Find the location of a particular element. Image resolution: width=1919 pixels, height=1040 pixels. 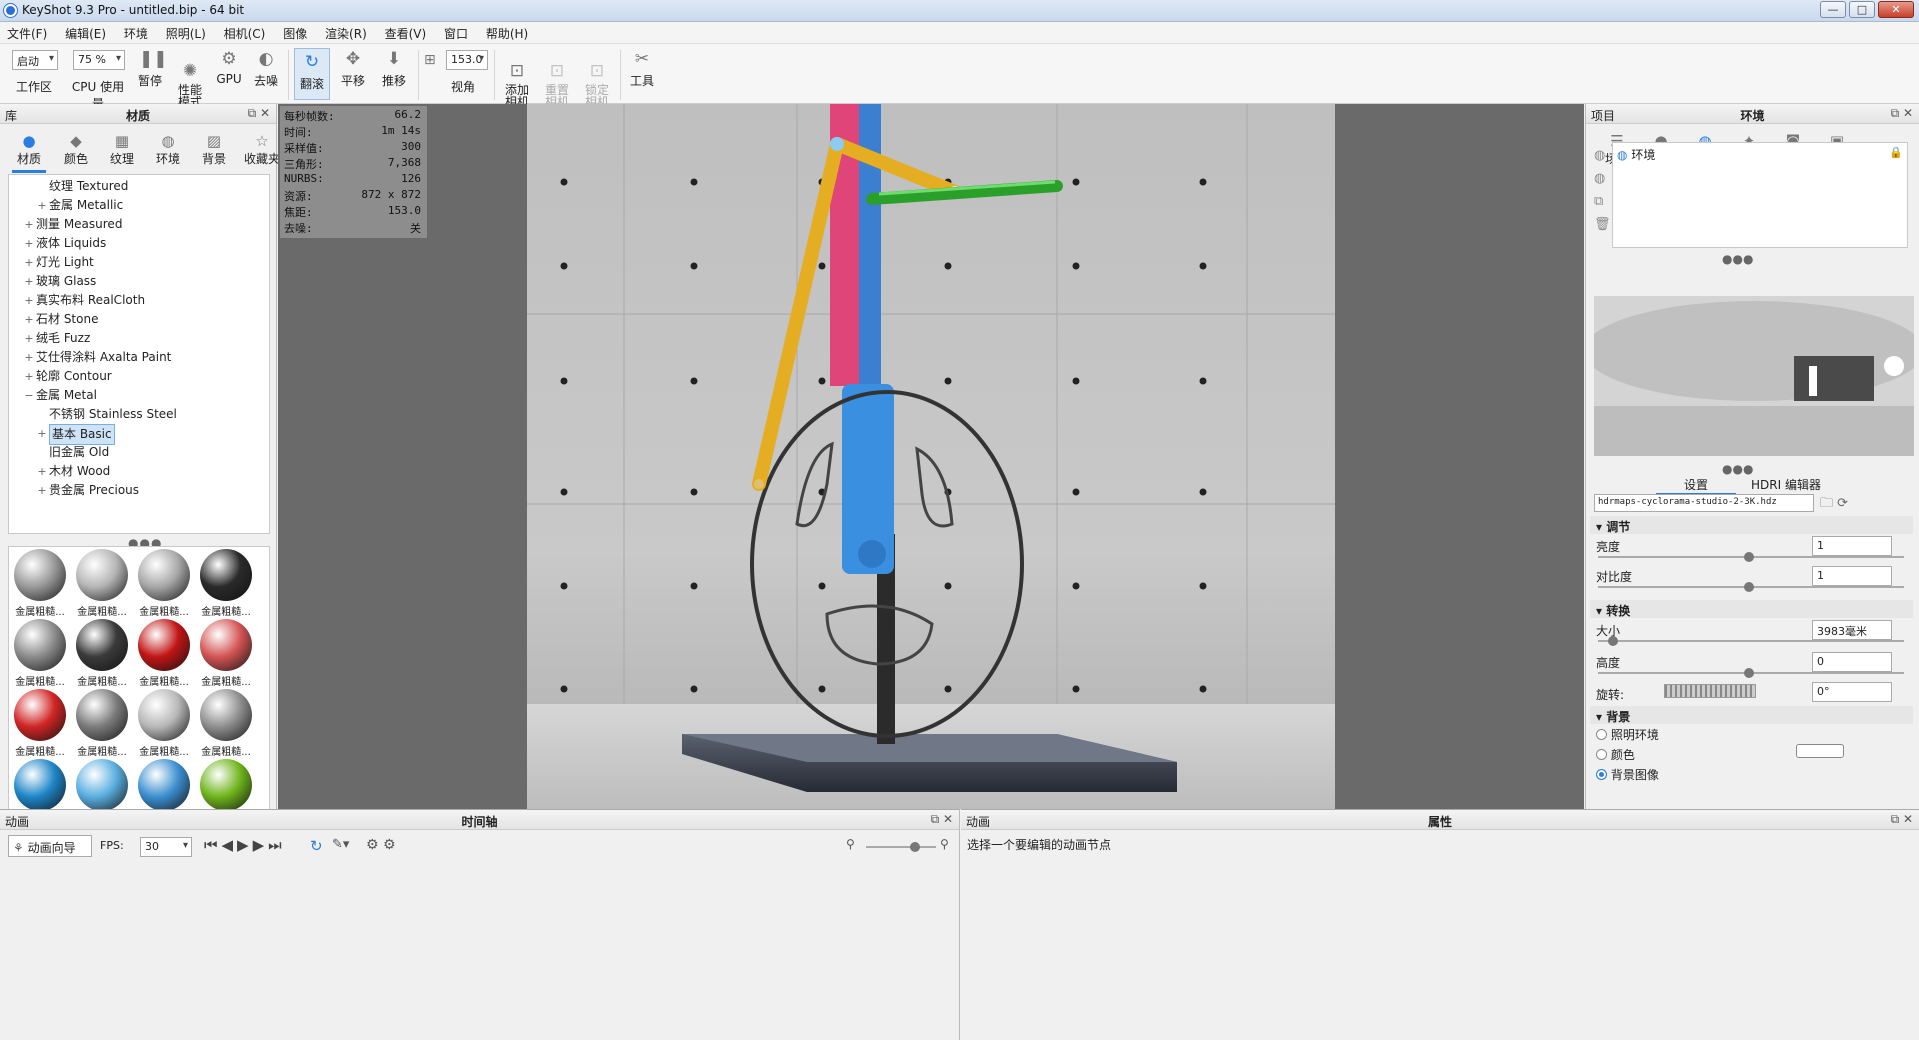

menu-camera: 相机(C) is located at coordinates (245, 32).